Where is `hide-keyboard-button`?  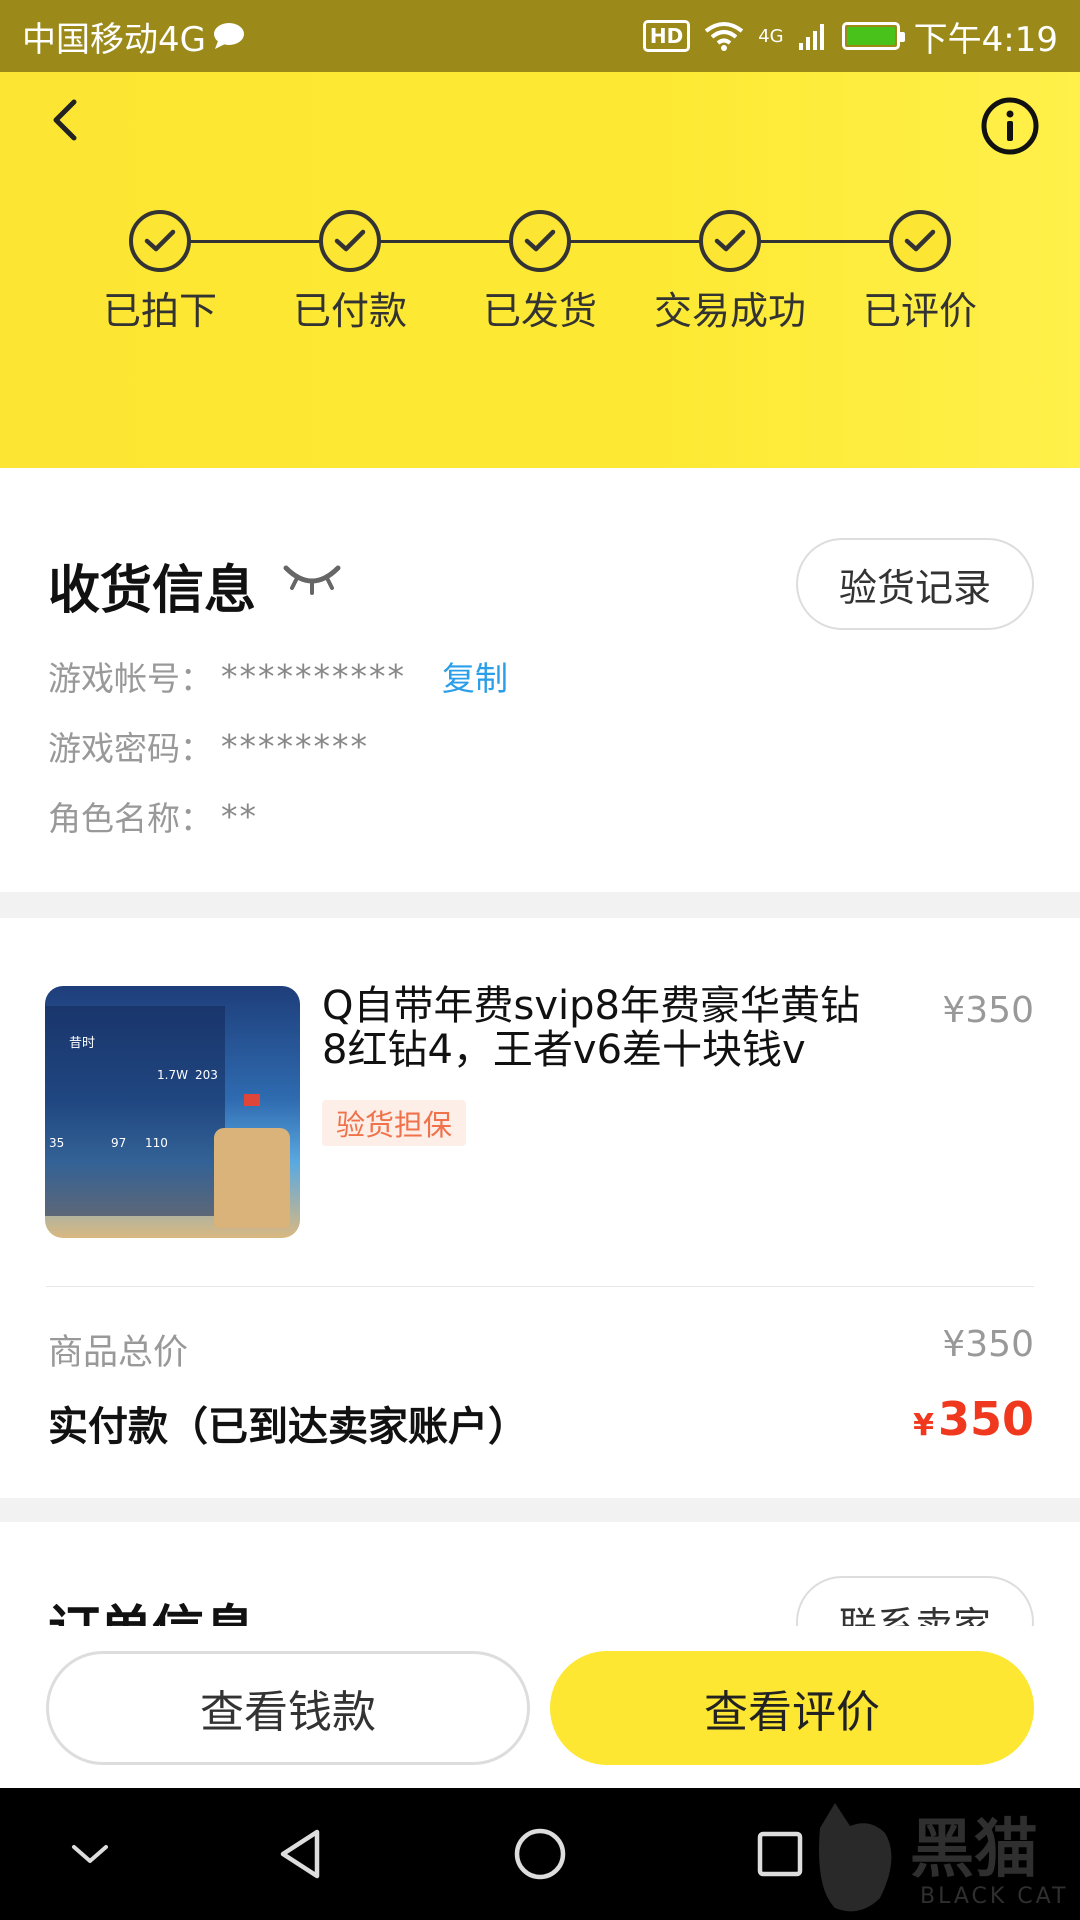 hide-keyboard-button is located at coordinates (90, 1854).